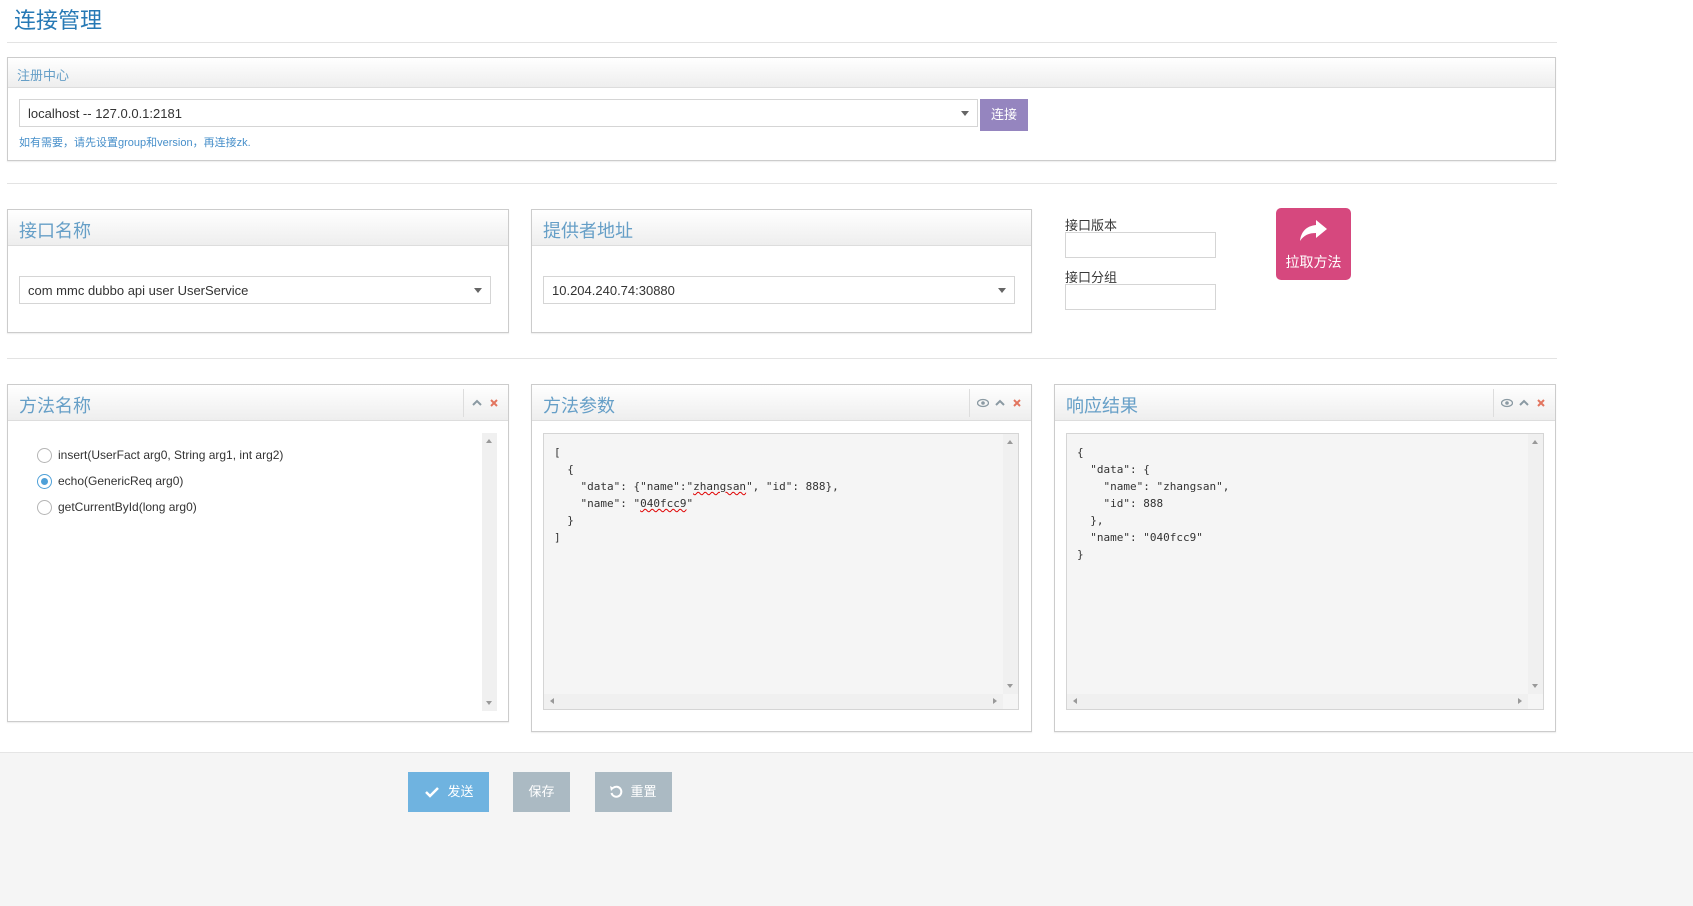 Image resolution: width=1693 pixels, height=906 pixels. What do you see at coordinates (255, 290) in the screenshot?
I see `interface-select: com mmc dubbo api user UserService` at bounding box center [255, 290].